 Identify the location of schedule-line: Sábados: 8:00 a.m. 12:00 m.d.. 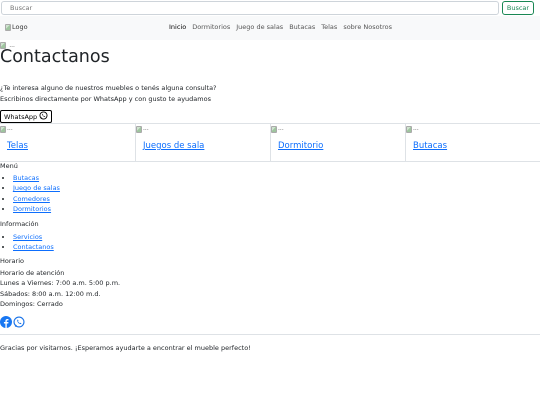
(50, 293).